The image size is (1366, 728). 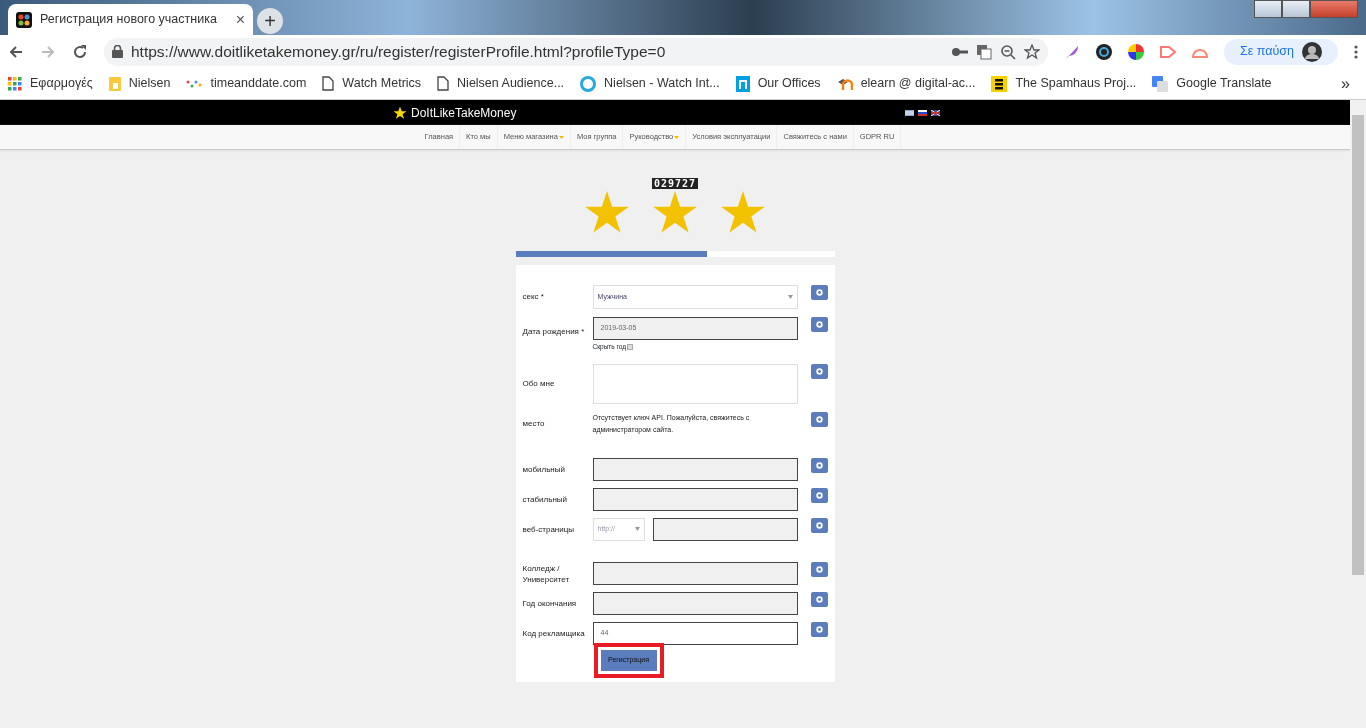 I want to click on field-label: место, so click(x=534, y=423).